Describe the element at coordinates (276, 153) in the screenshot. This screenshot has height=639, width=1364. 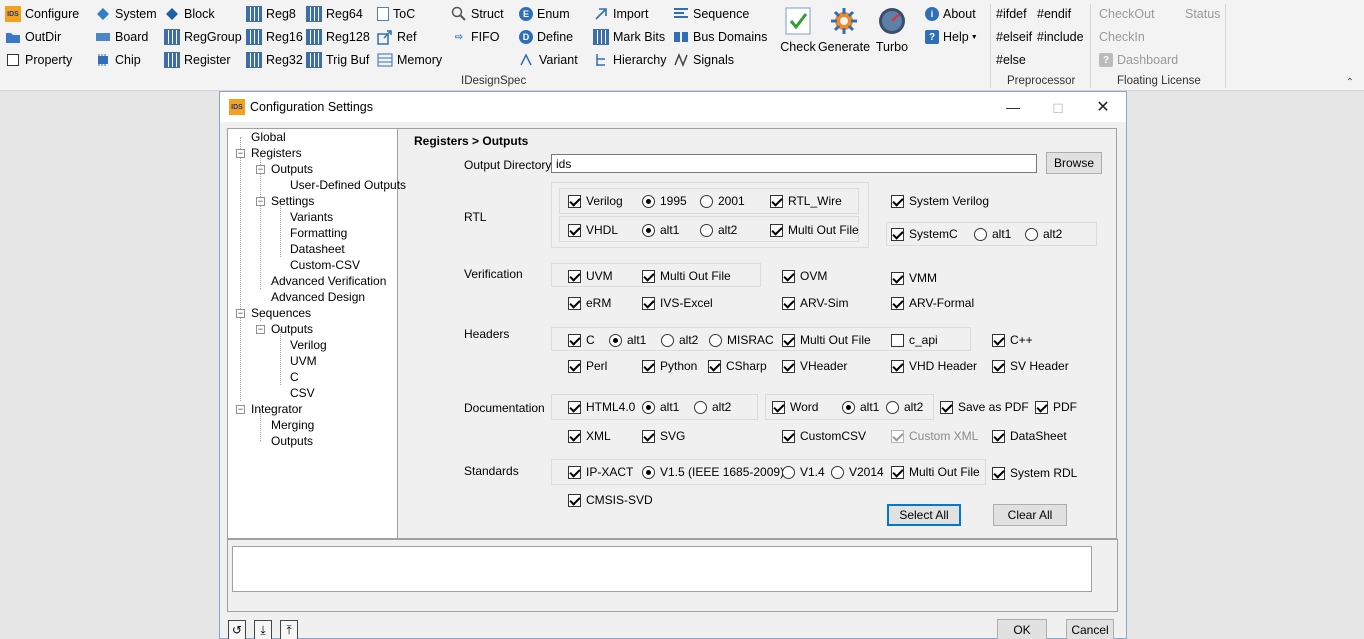
I see `tree-item-registers: Registers` at that location.